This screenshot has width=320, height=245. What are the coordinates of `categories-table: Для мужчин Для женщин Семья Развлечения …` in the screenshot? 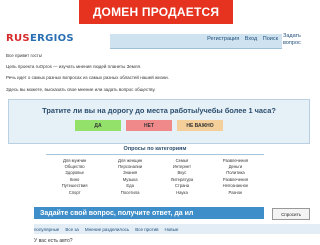 It's located at (155, 176).